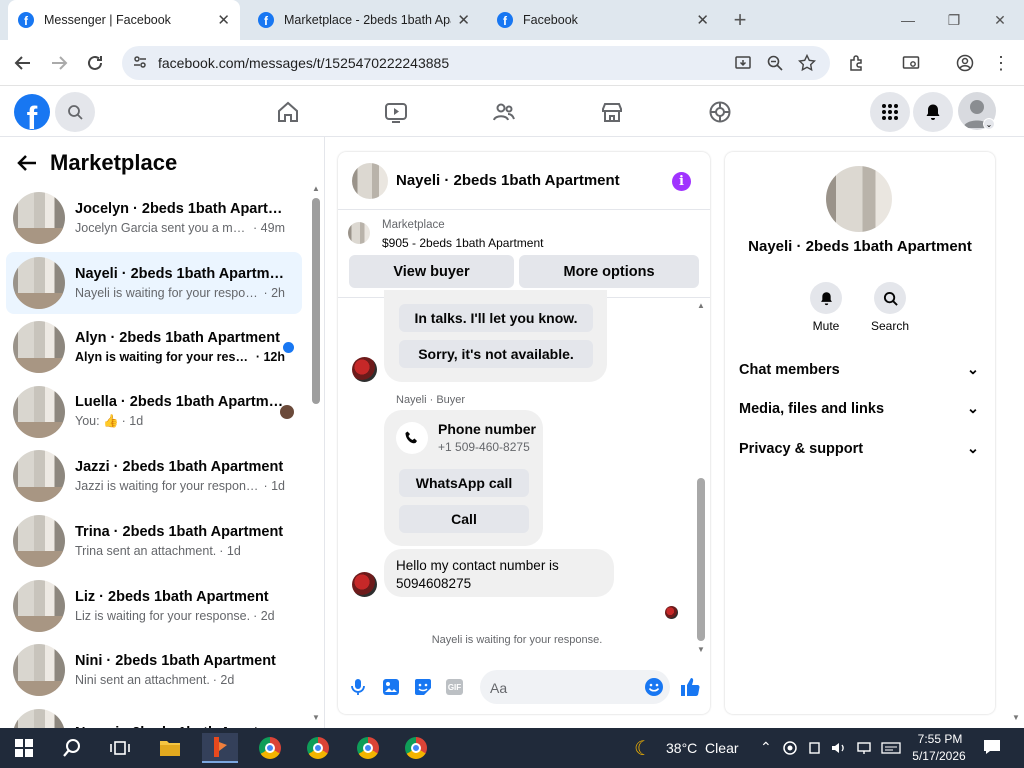  Describe the element at coordinates (939, 756) in the screenshot. I see `clock-date: 5/17/2026` at that location.